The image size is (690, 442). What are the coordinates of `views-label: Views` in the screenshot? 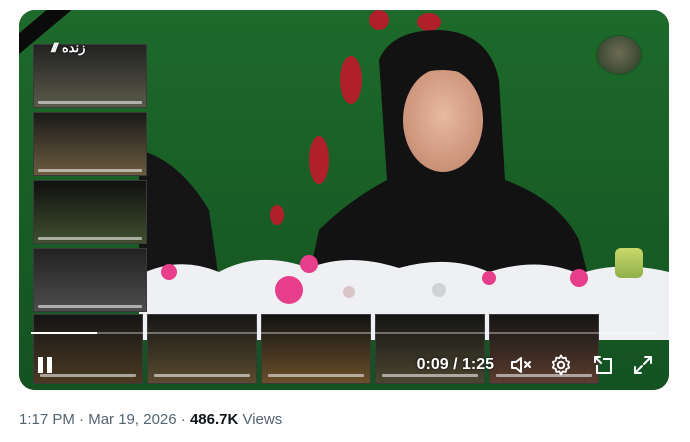 It's located at (260, 419).